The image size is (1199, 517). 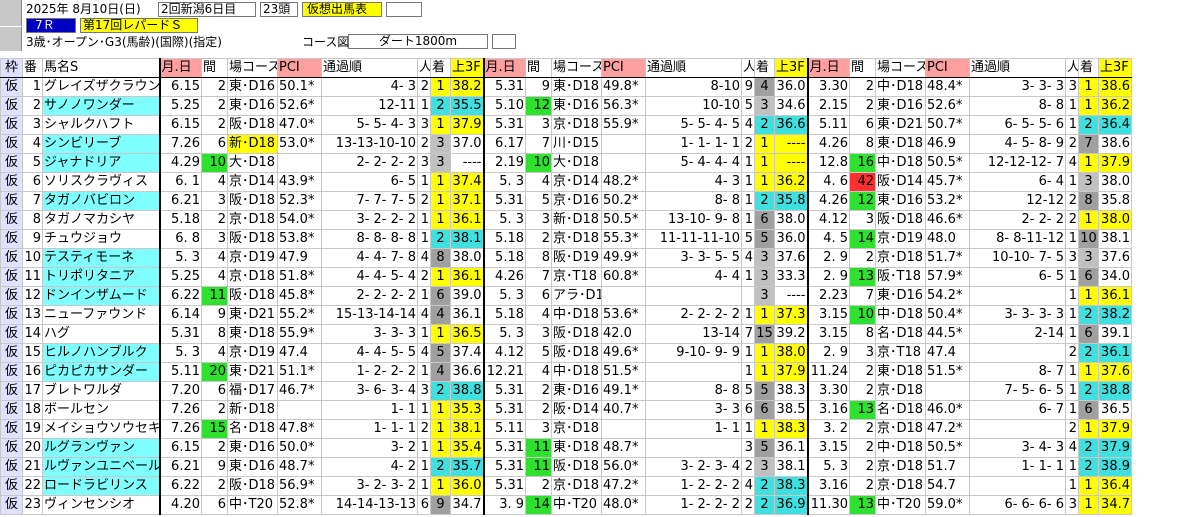 I want to click on horse-name: ハグ, so click(x=101, y=334).